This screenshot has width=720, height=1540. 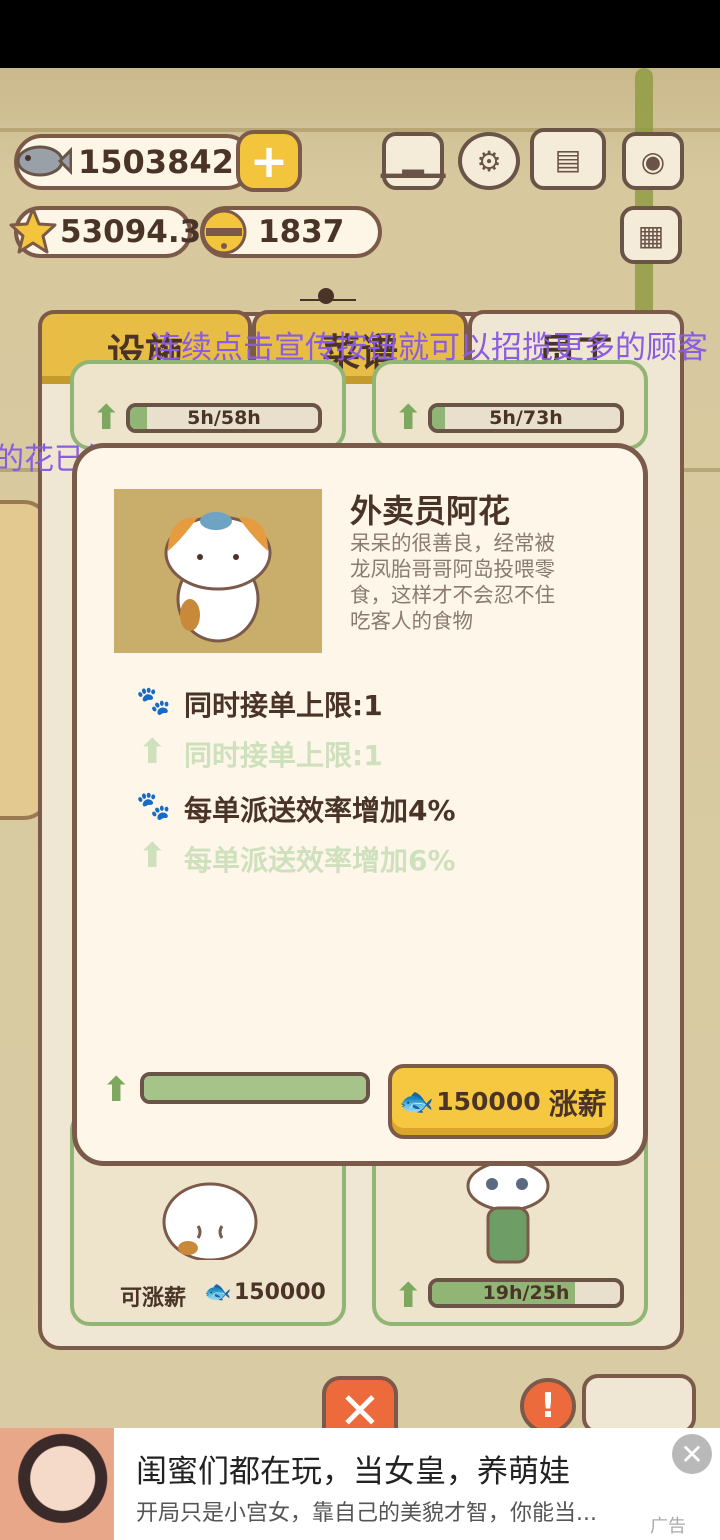 What do you see at coordinates (452, 582) in the screenshot?
I see `staff-description: 呆呆的很善良，经常被龙凤胎哥哥阿岛投喂零食，这样才不会忍不住吃客人的食物` at bounding box center [452, 582].